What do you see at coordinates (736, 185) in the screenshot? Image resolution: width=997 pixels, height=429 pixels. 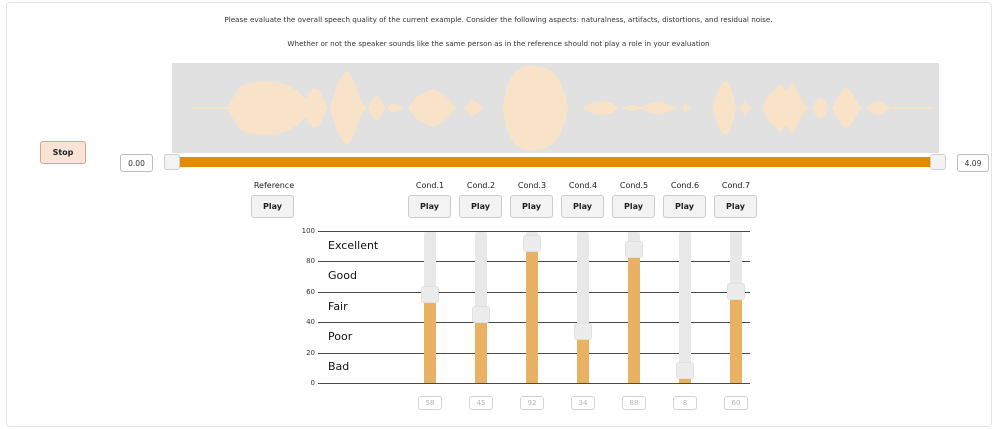 I see `condition-label: Cond.7` at bounding box center [736, 185].